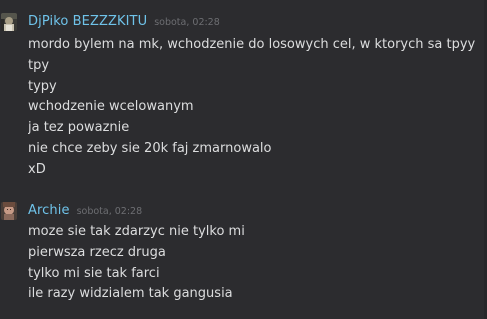  Describe the element at coordinates (37, 169) in the screenshot. I see `message-line: xD` at that location.